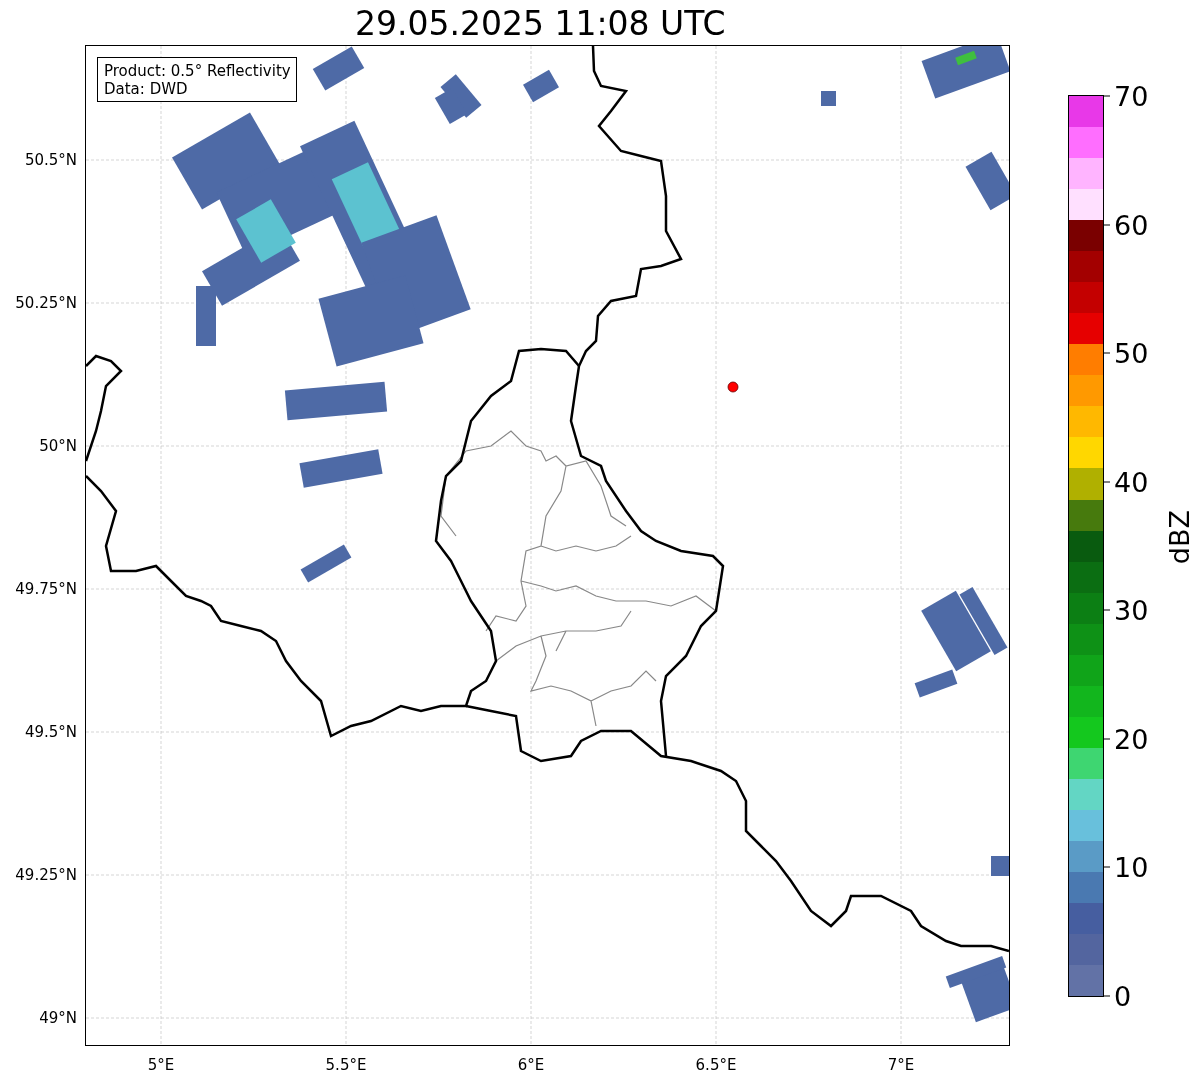 The image size is (1202, 1081). What do you see at coordinates (58, 446) in the screenshot?
I see `latitude-label: 50°N` at bounding box center [58, 446].